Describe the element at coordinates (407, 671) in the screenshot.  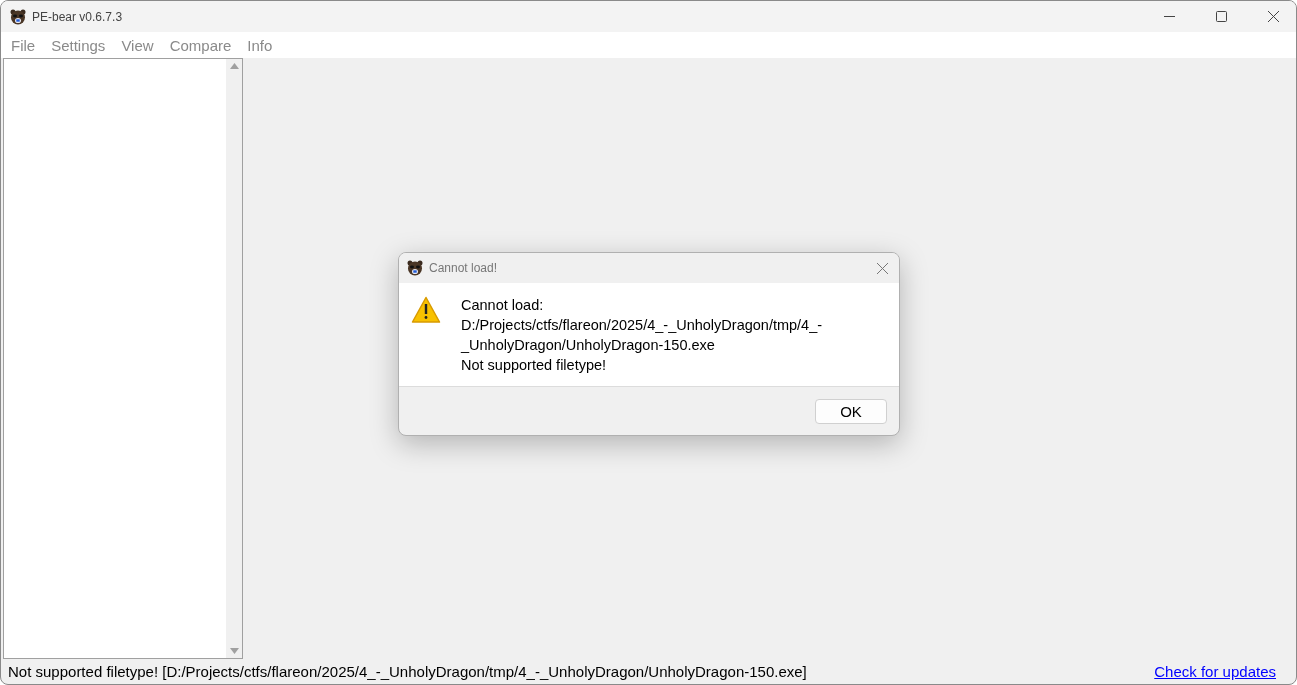
I see `status-message: Not supported filetype! [D:/Projects/ctfs/flareon/2025/4_-_UnholyDragon/tmp/4_-_UnholyDragon/UnholyDragon-150.exe]` at that location.